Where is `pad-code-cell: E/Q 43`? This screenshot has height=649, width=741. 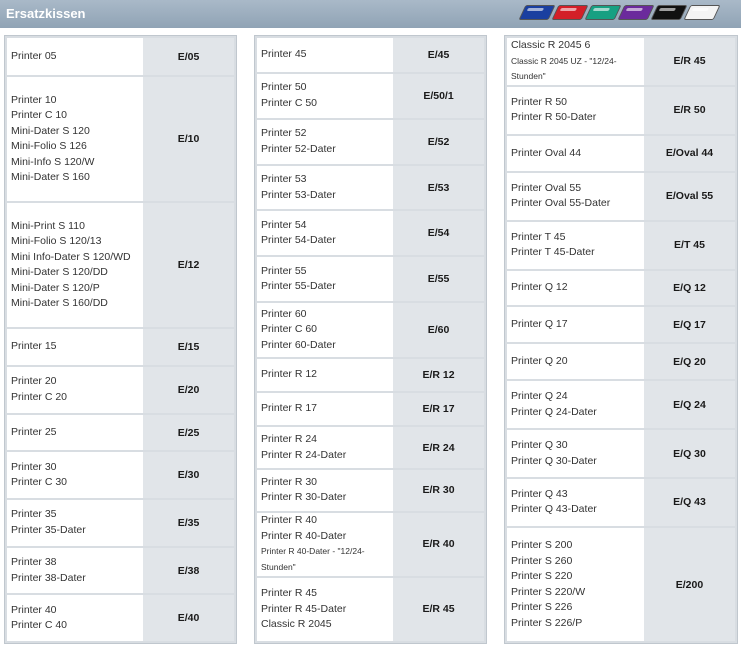
pad-code-cell: E/Q 43 is located at coordinates (689, 502).